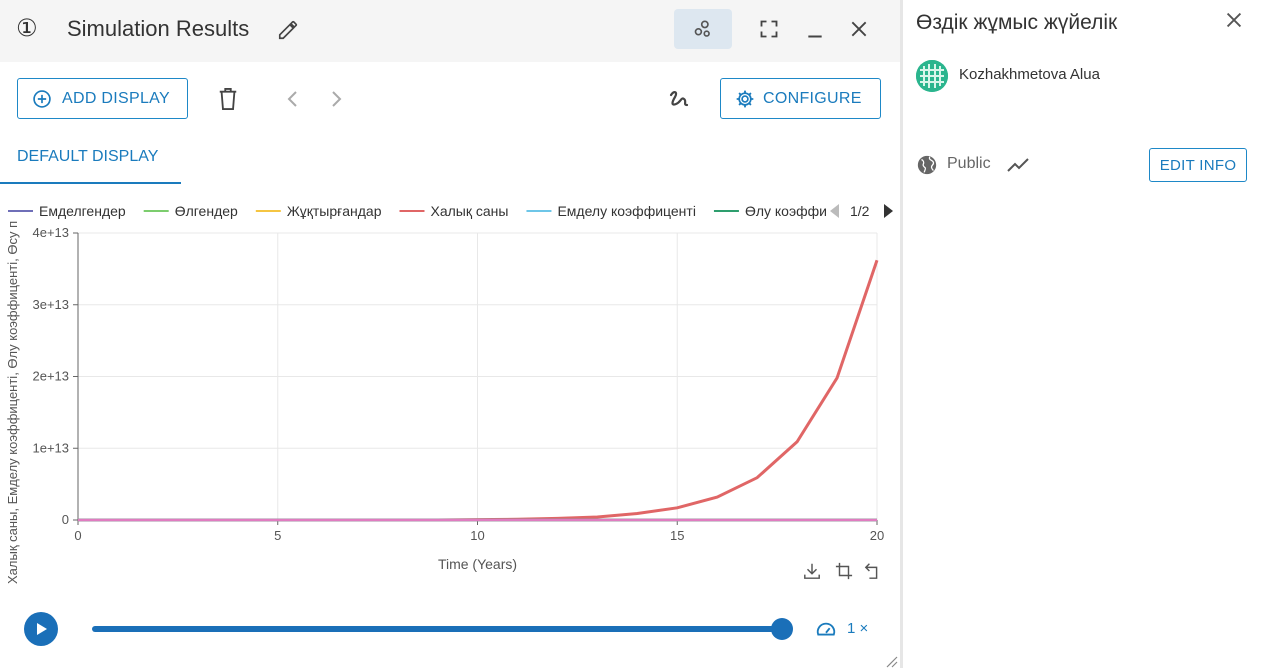 The width and height of the screenshot is (1261, 668). I want to click on window-title: Simulation Results, so click(158, 28).